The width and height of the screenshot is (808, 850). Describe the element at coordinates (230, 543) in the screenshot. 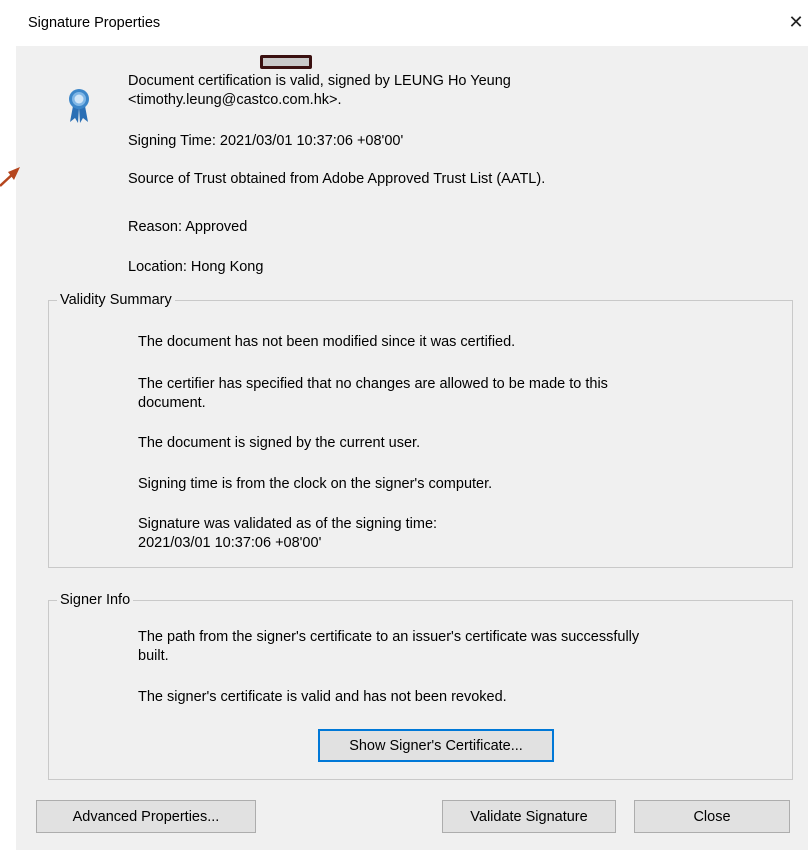

I see `validity-line: 2021/03/01 10:37:06 +08'00'` at that location.